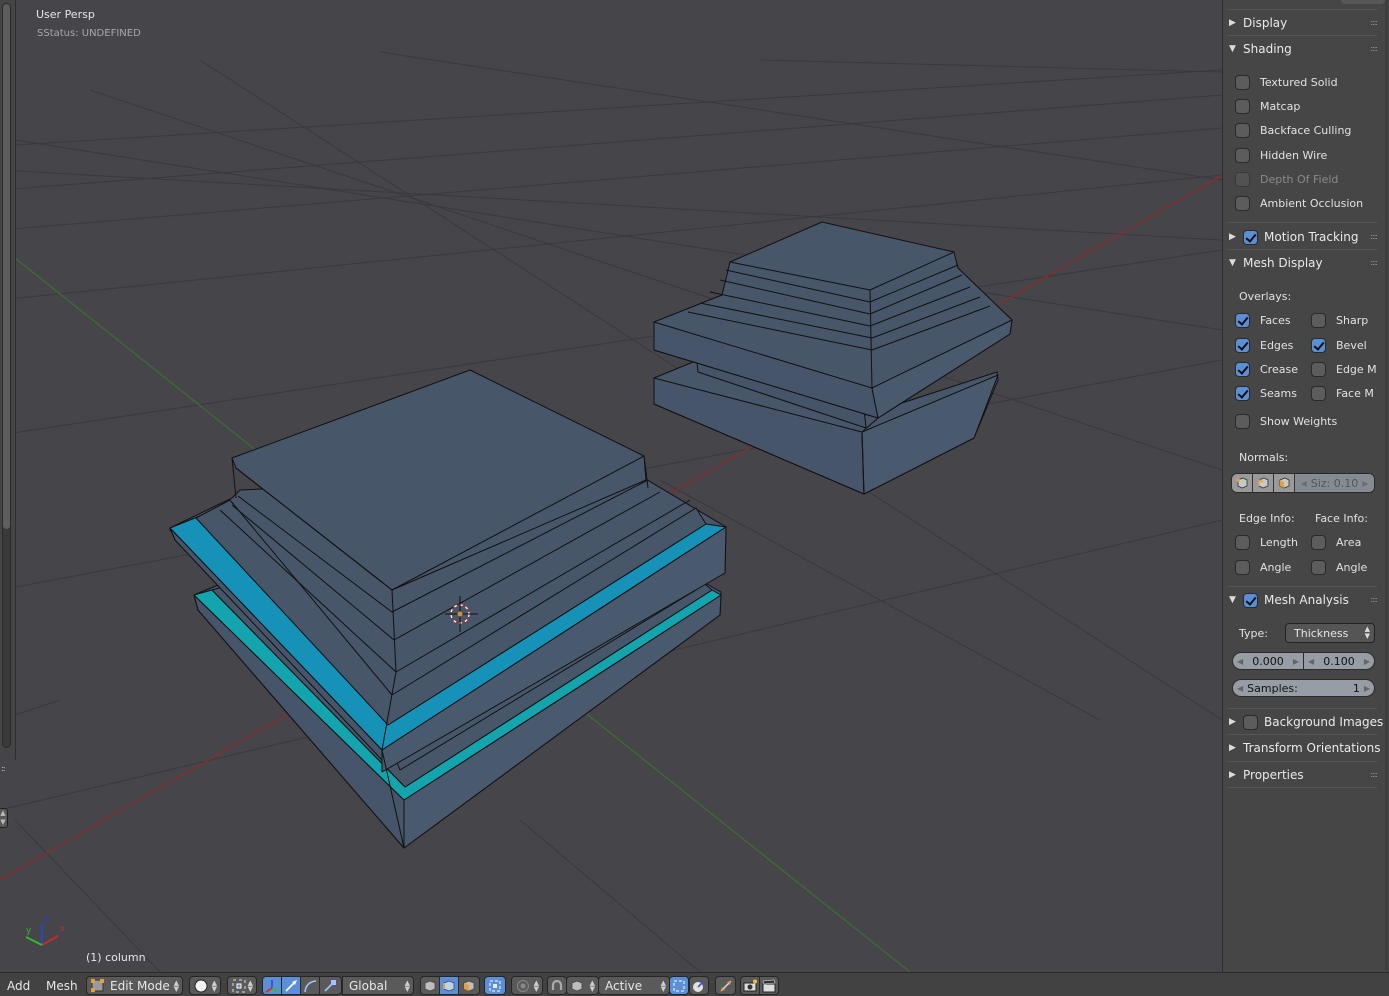 The width and height of the screenshot is (1389, 996). What do you see at coordinates (1330, 633) in the screenshot?
I see `analysis-type-select: Thickness ▲ ▼` at bounding box center [1330, 633].